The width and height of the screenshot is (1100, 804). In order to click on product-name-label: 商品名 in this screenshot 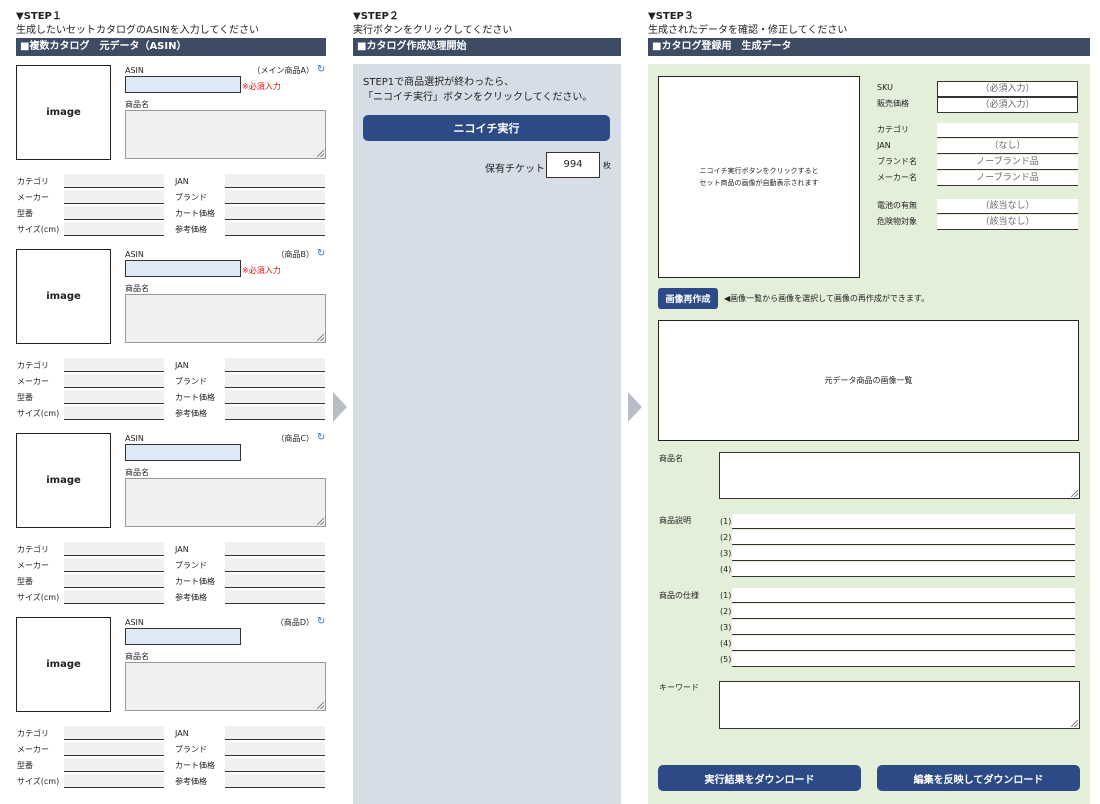, I will do `click(137, 656)`.